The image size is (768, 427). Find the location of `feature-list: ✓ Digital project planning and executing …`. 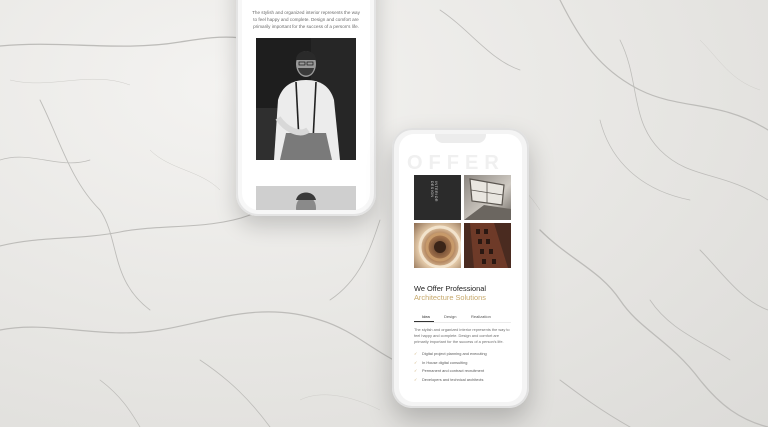

feature-list: ✓ Digital project planning and executing … is located at coordinates (464, 367).